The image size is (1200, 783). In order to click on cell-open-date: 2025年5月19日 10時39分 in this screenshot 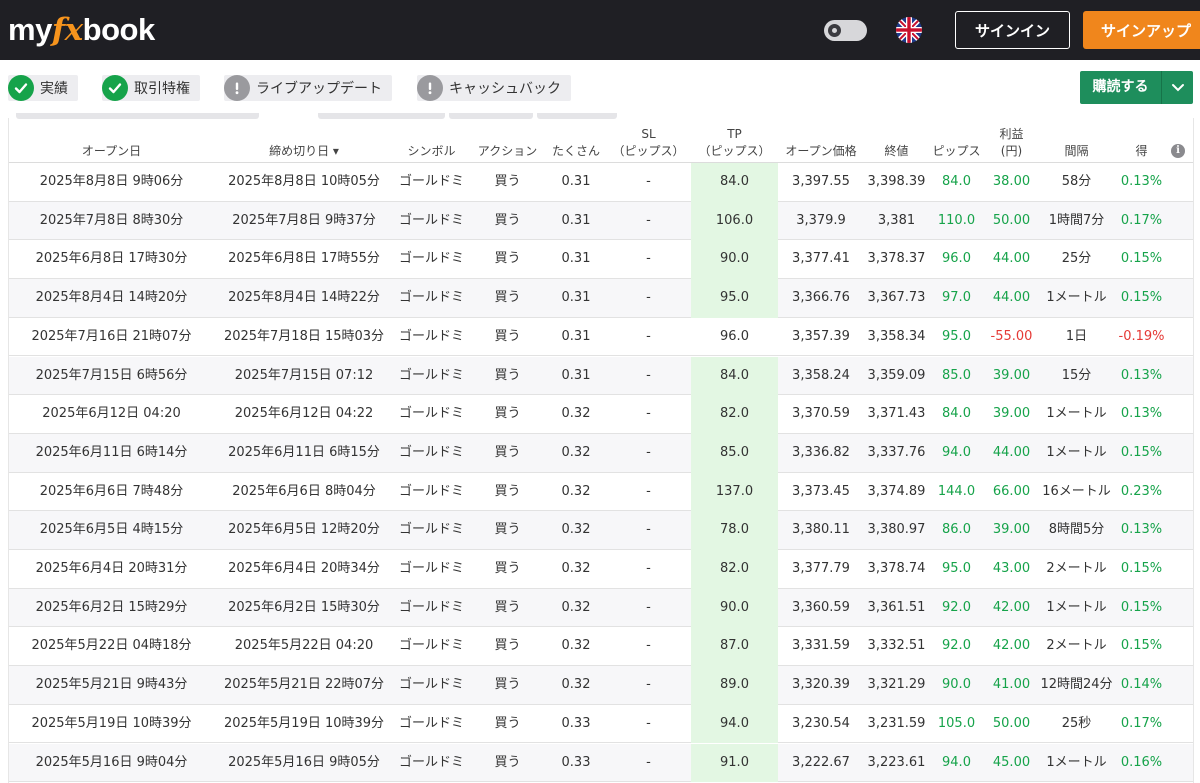, I will do `click(111, 723)`.